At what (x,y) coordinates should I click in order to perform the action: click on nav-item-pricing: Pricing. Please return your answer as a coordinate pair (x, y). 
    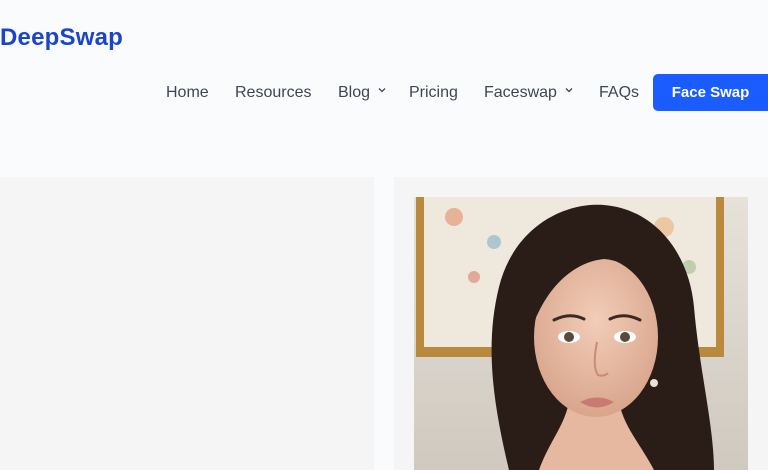
    Looking at the image, I should click on (433, 92).